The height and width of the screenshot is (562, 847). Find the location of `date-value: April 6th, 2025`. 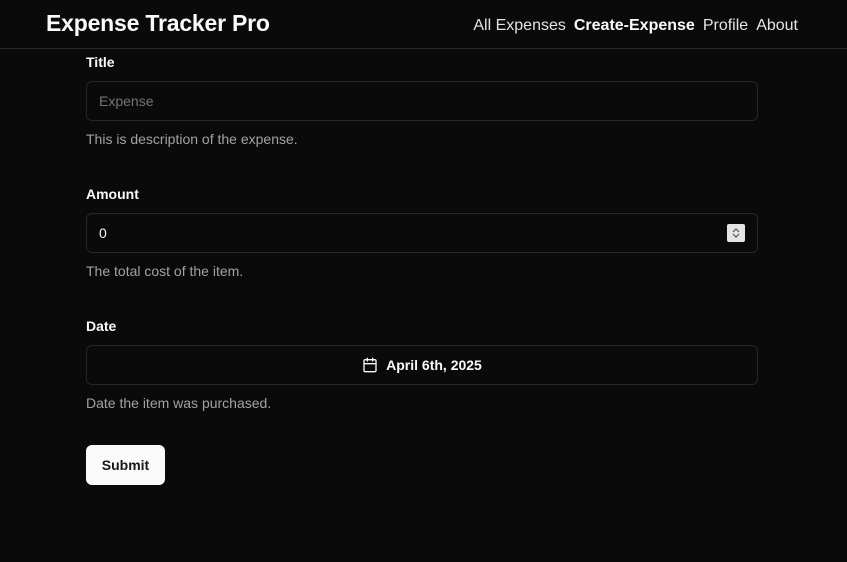

date-value: April 6th, 2025 is located at coordinates (434, 365).